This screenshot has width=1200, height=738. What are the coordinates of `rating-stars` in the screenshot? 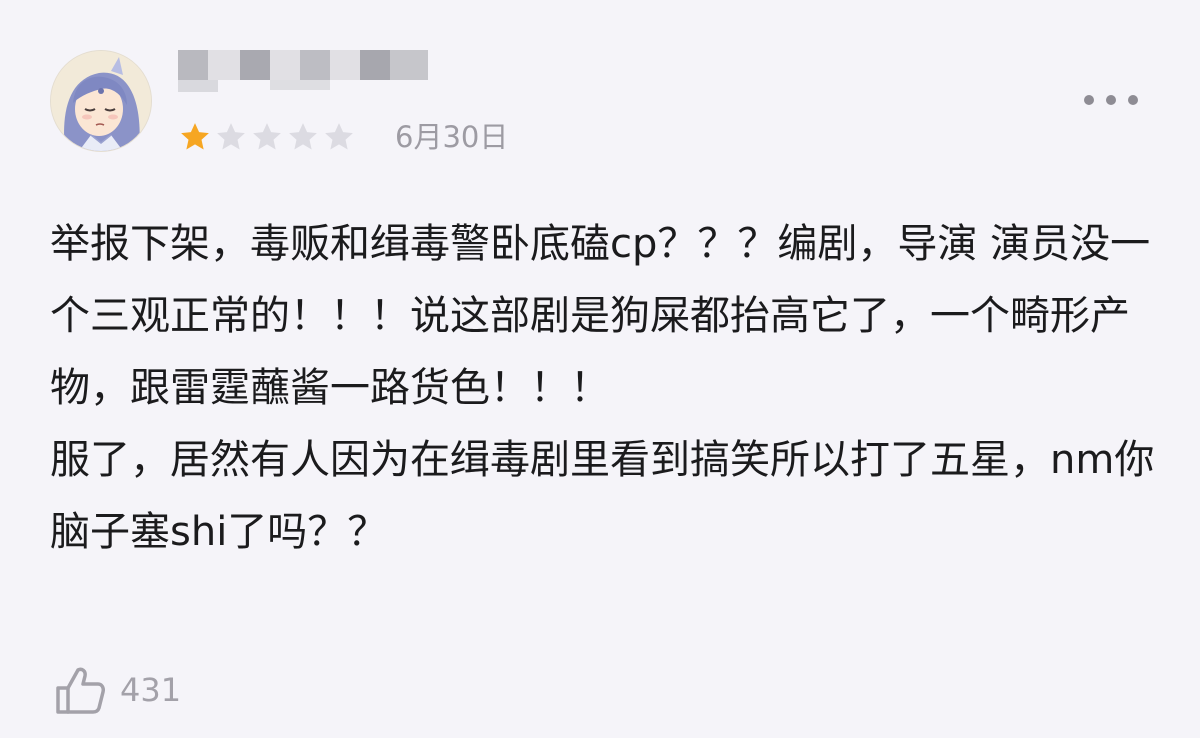 It's located at (267, 137).